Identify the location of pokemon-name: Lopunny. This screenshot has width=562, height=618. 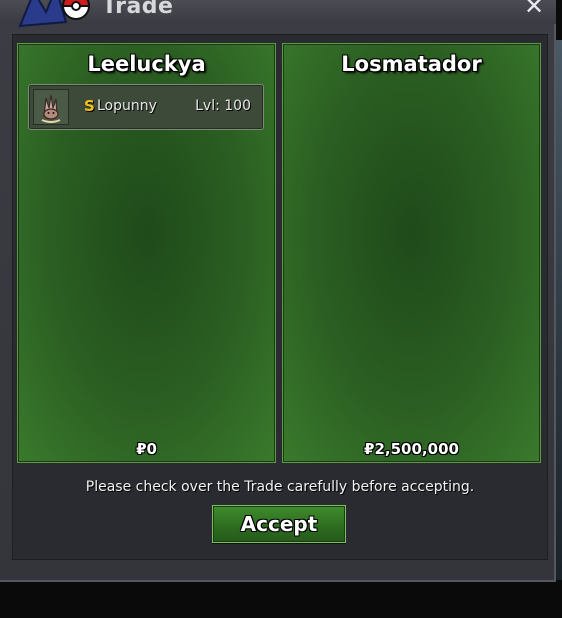
(127, 106).